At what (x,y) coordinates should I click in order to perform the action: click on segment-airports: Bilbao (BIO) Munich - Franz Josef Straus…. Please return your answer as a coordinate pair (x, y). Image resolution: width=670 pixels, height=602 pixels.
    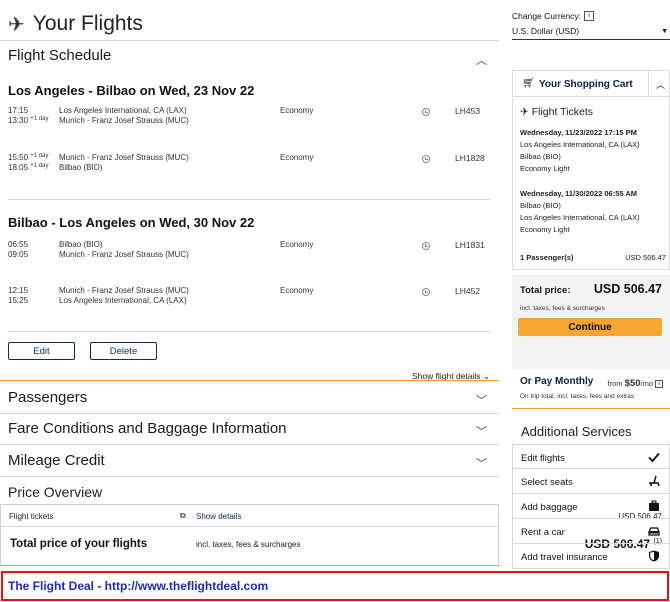
    Looking at the image, I should click on (124, 249).